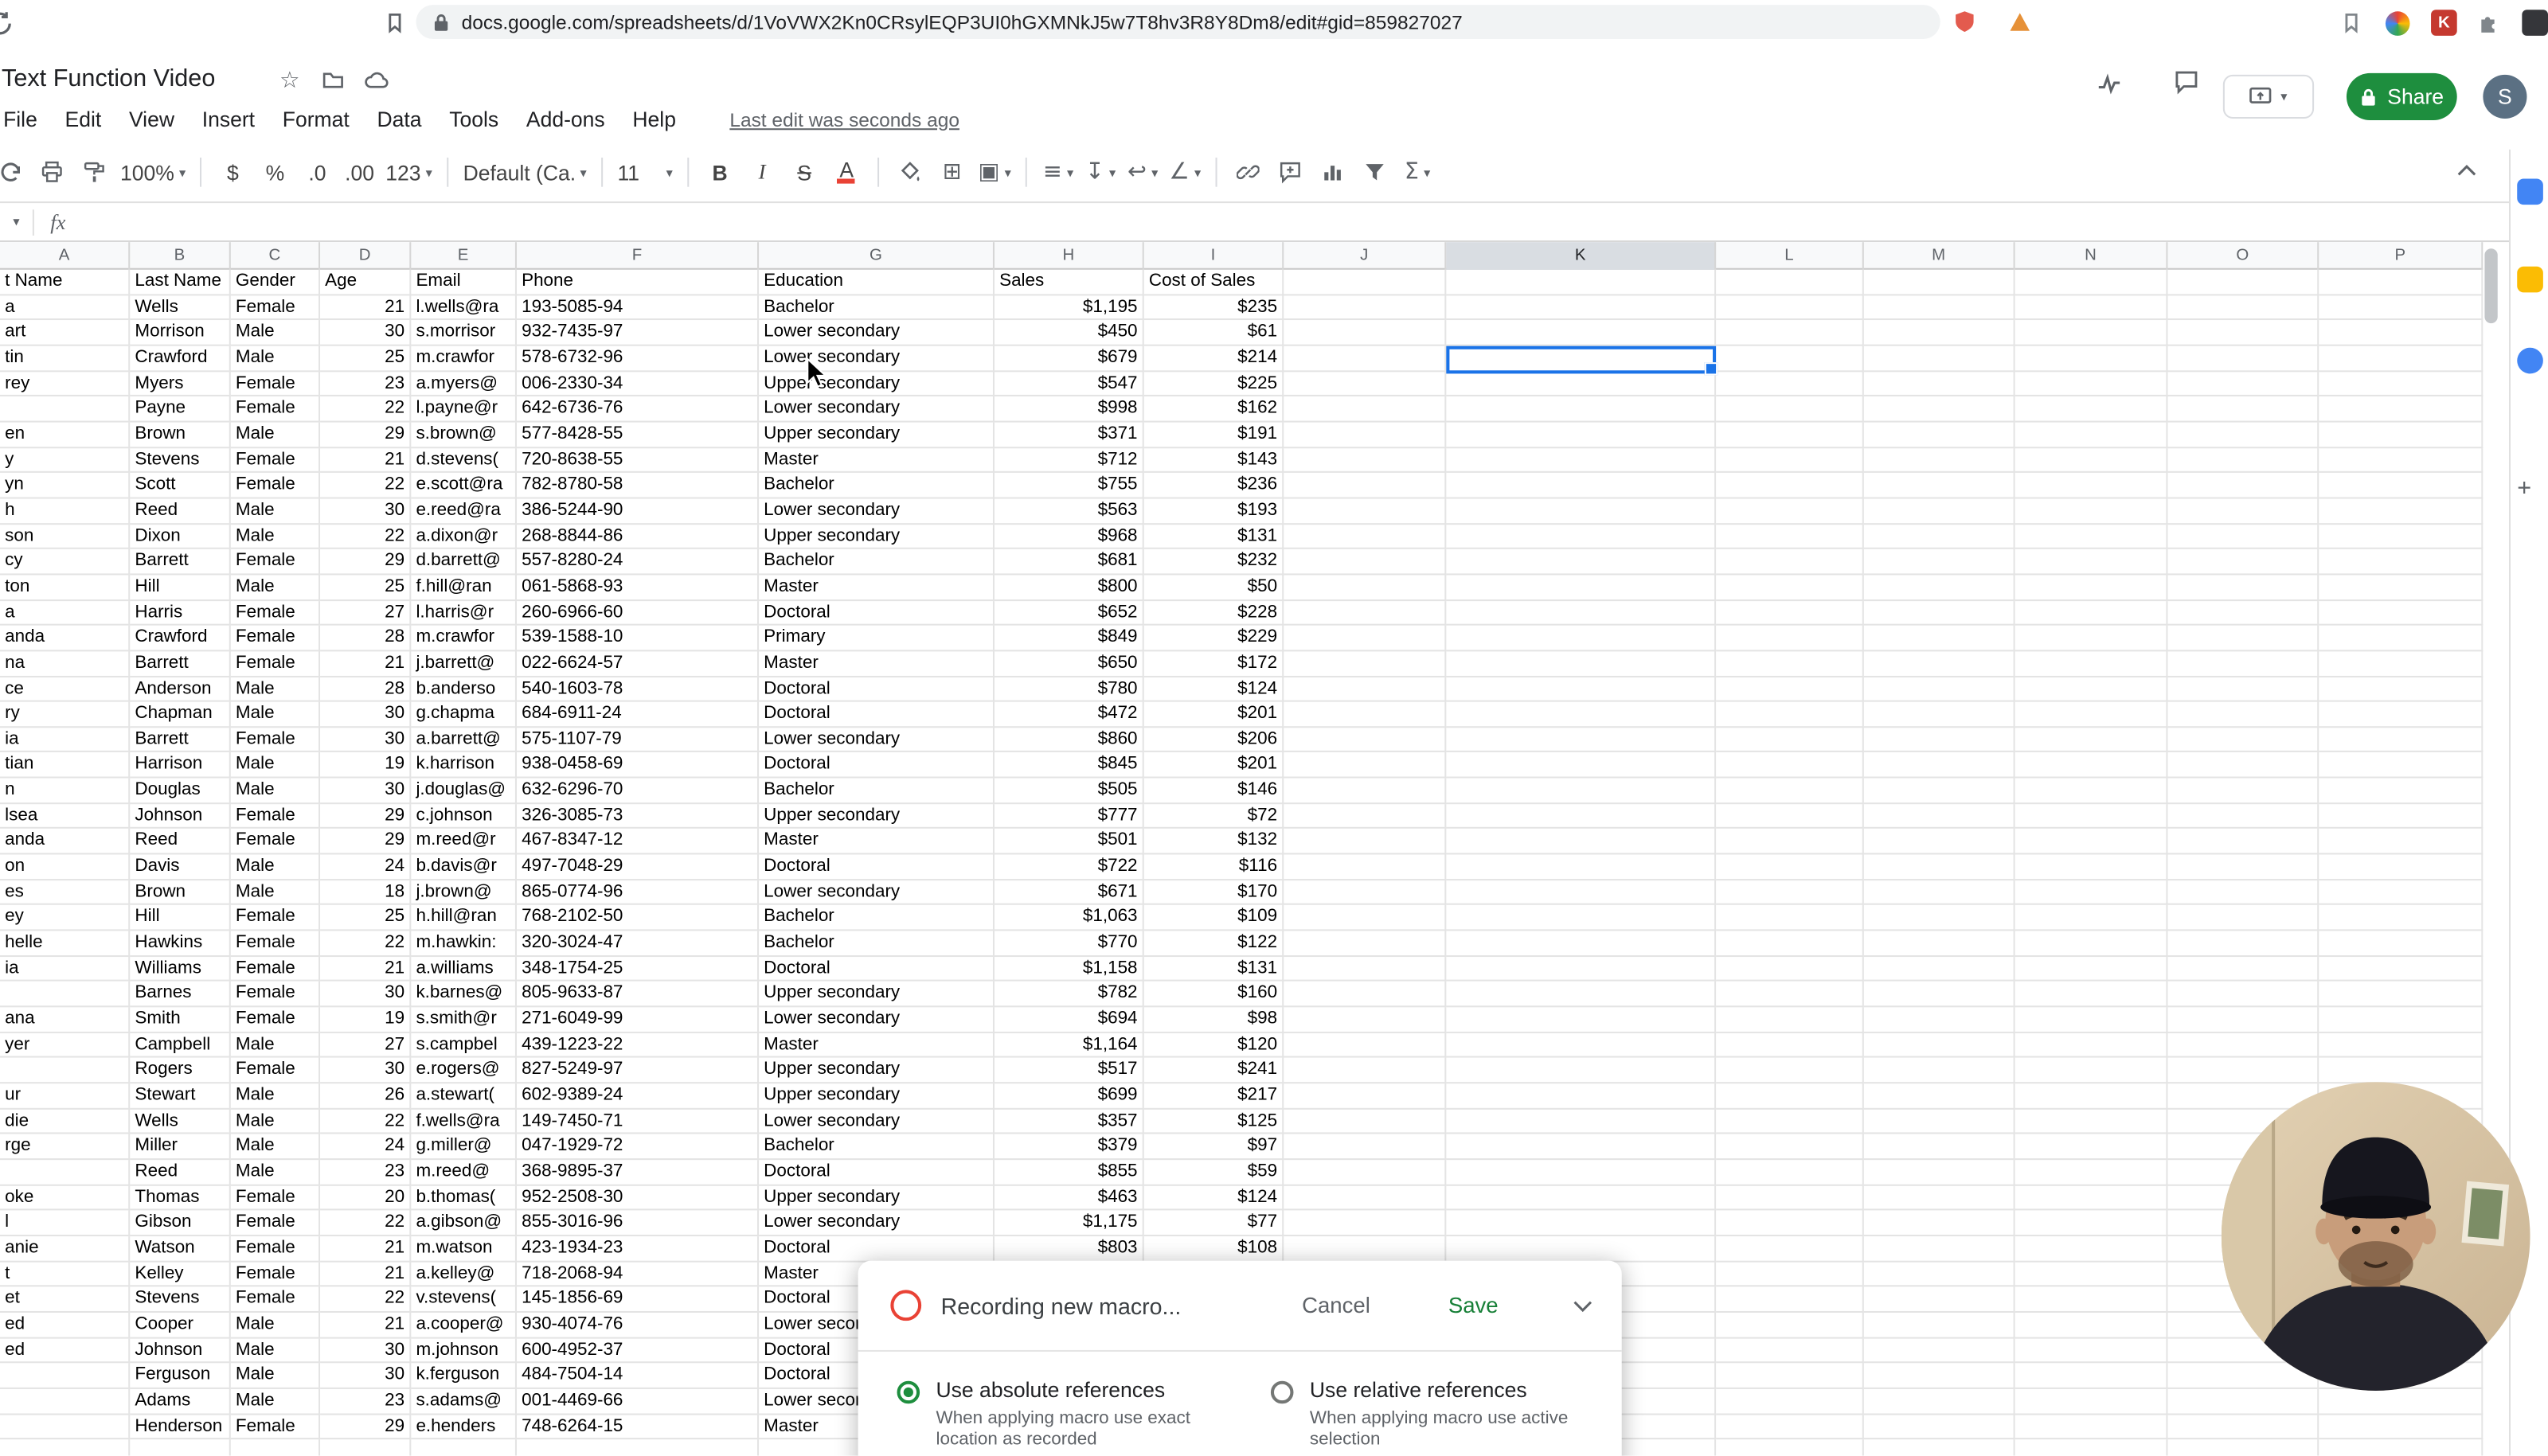 The height and width of the screenshot is (1456, 2548). I want to click on cell: f.hill@ran, so click(464, 588).